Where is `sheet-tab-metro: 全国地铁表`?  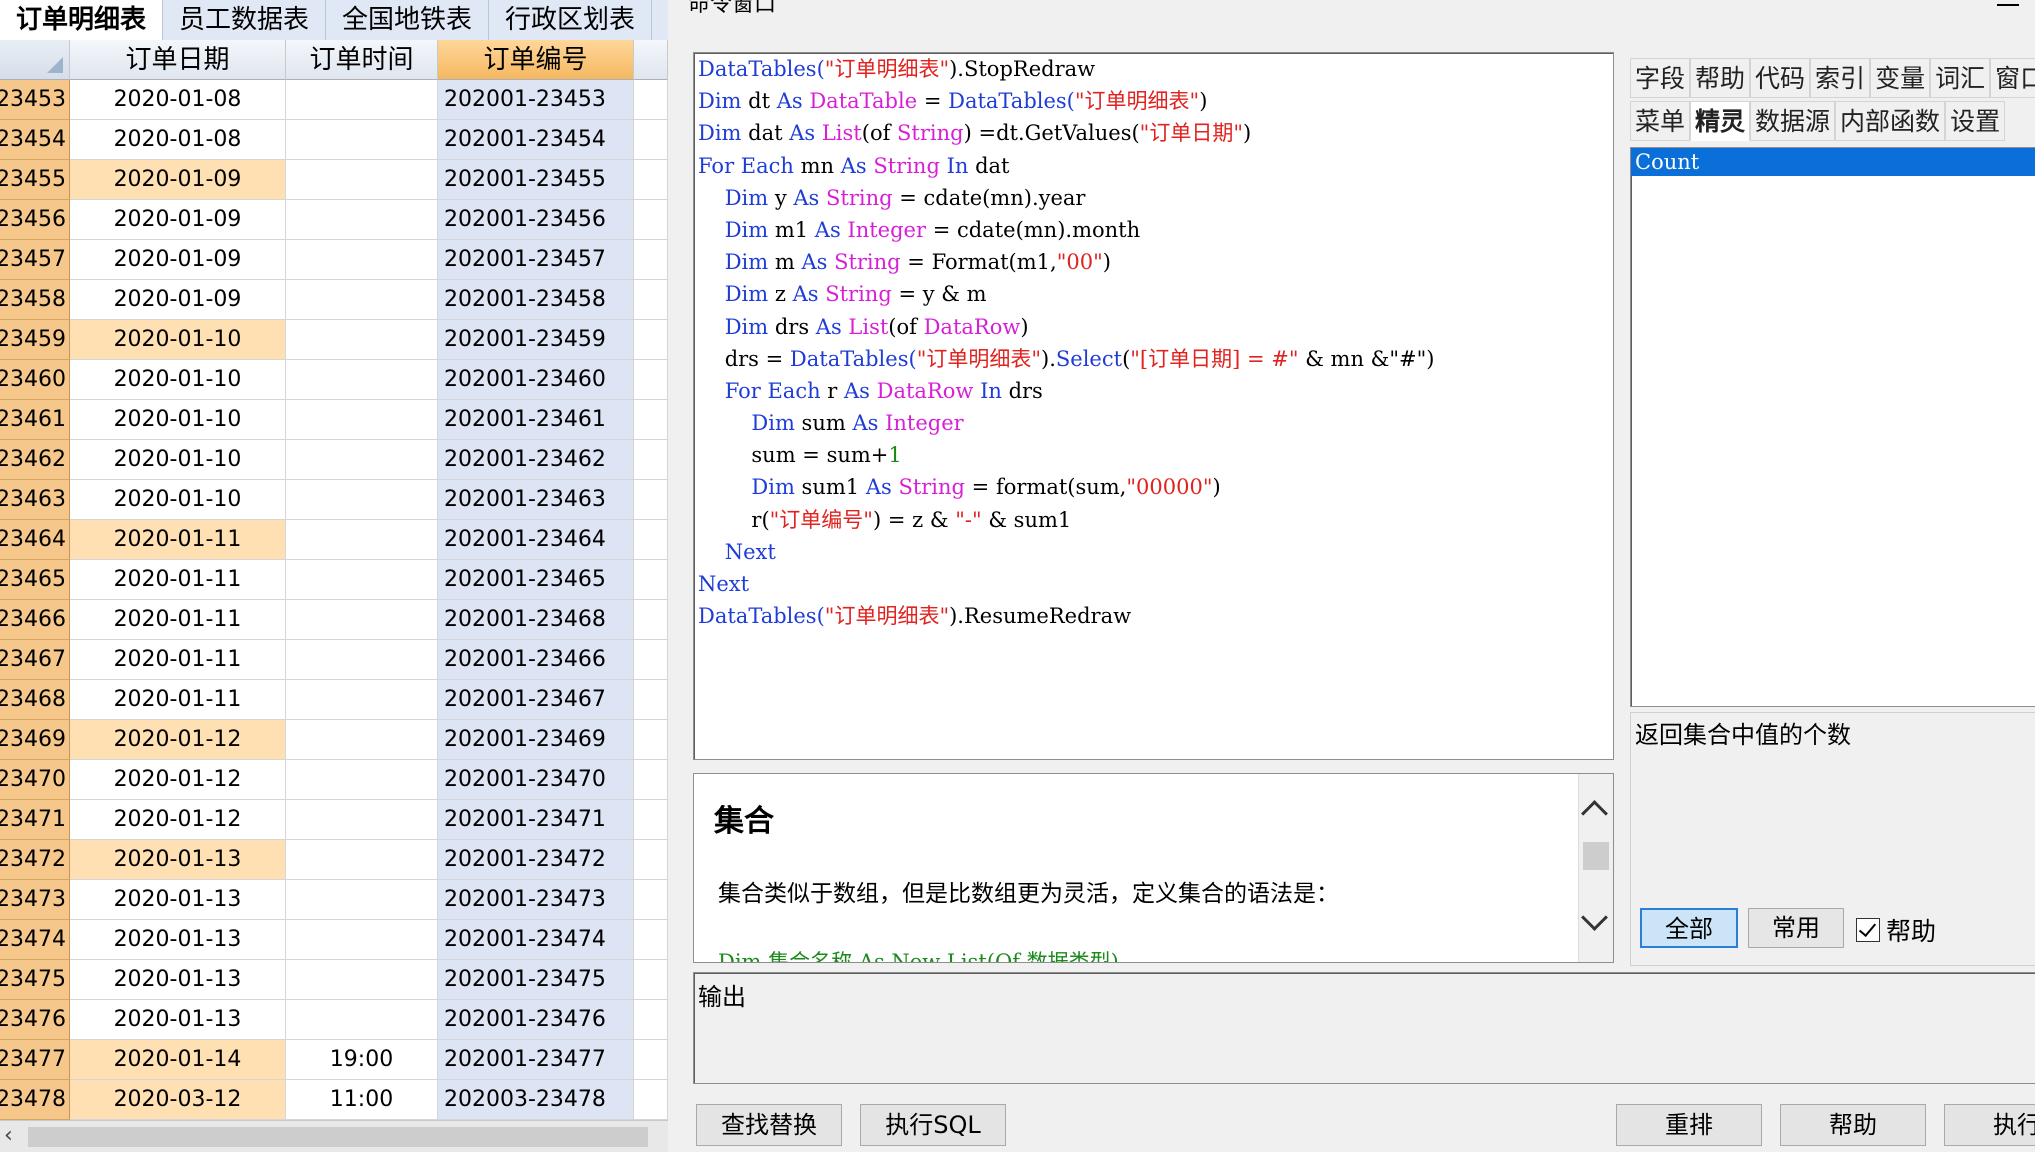
sheet-tab-metro: 全国地铁表 is located at coordinates (408, 20).